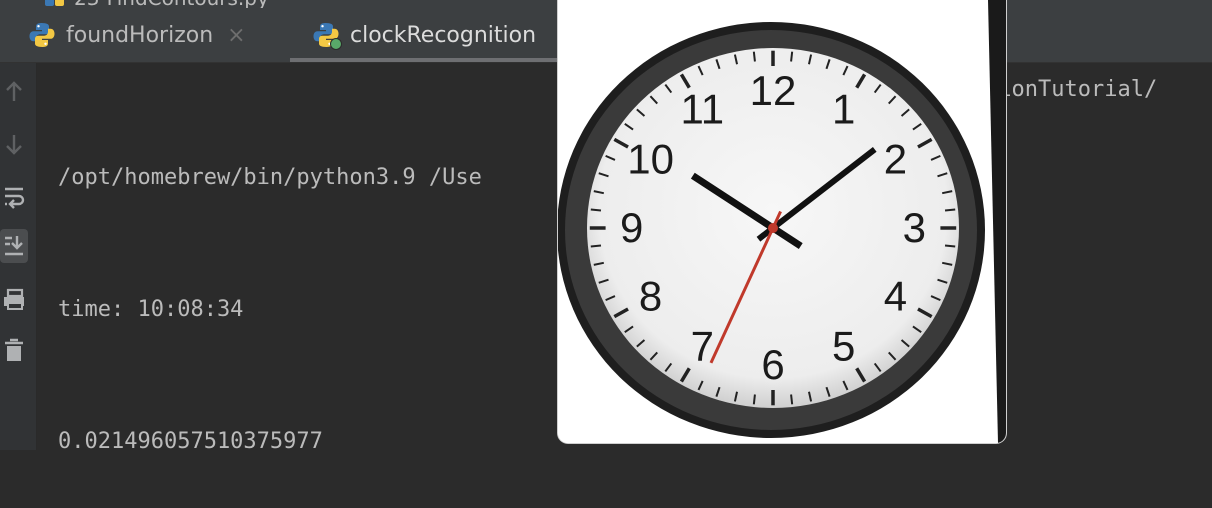 Image resolution: width=1212 pixels, height=508 pixels. I want to click on clock-numeral: 6, so click(772, 364).